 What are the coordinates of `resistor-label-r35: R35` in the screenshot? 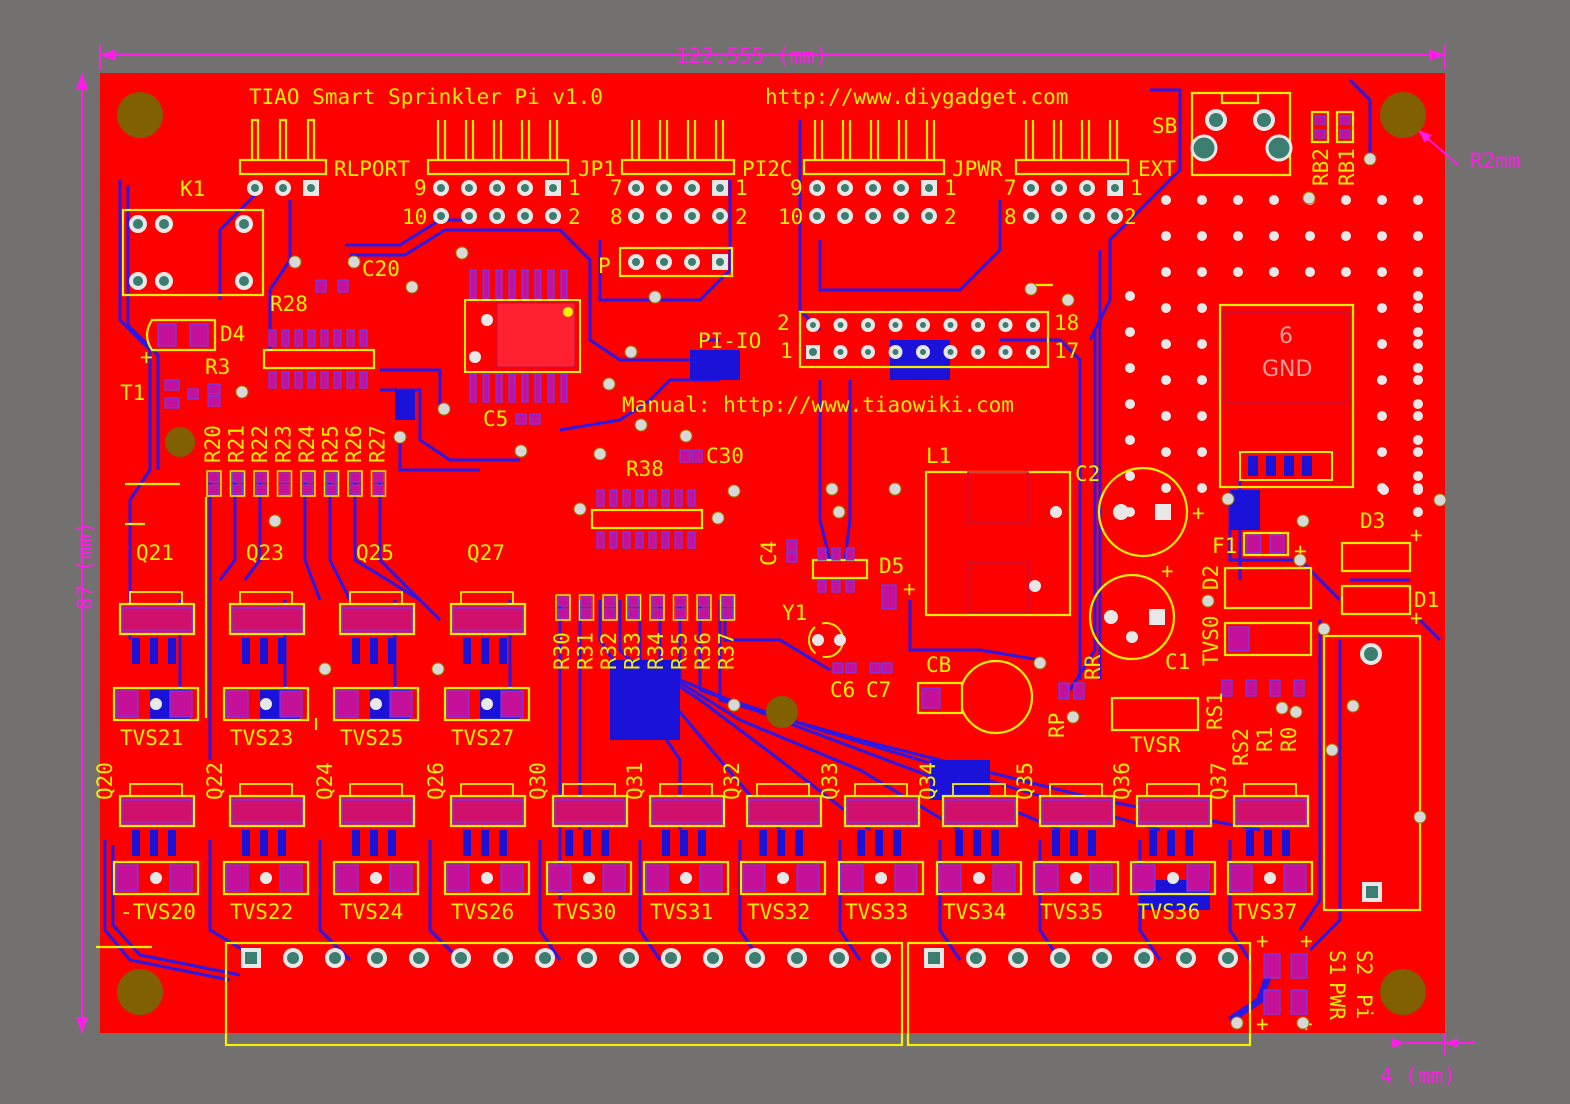 It's located at (680, 651).